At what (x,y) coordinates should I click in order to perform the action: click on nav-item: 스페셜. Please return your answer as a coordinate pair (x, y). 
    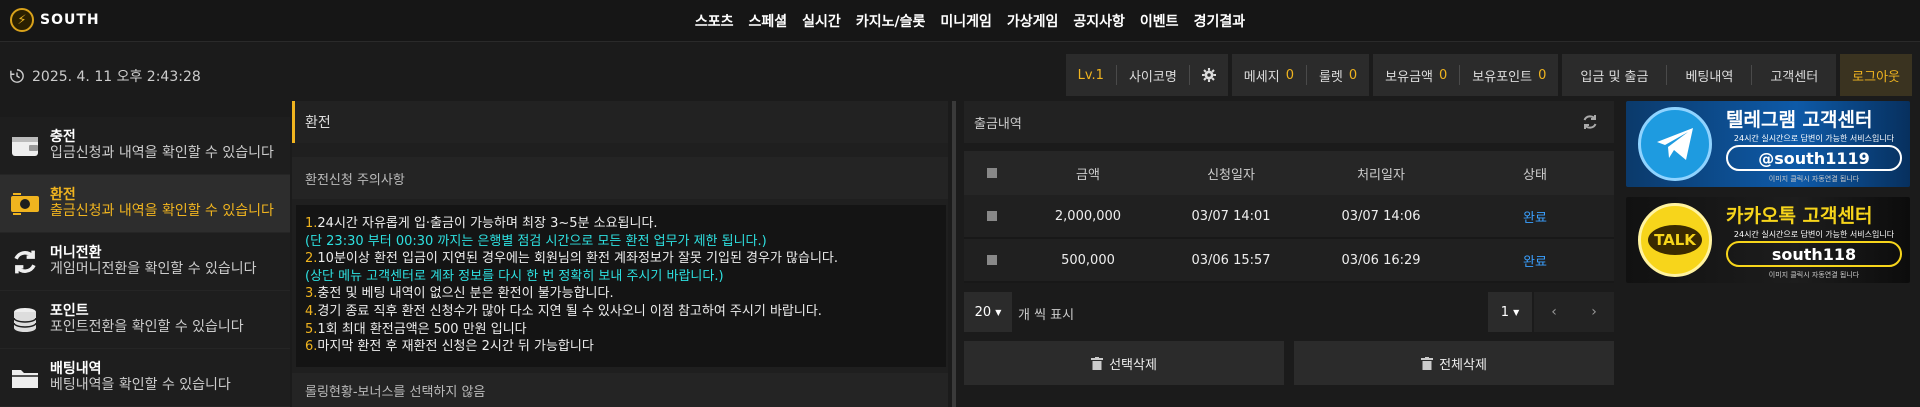
    Looking at the image, I should click on (768, 21).